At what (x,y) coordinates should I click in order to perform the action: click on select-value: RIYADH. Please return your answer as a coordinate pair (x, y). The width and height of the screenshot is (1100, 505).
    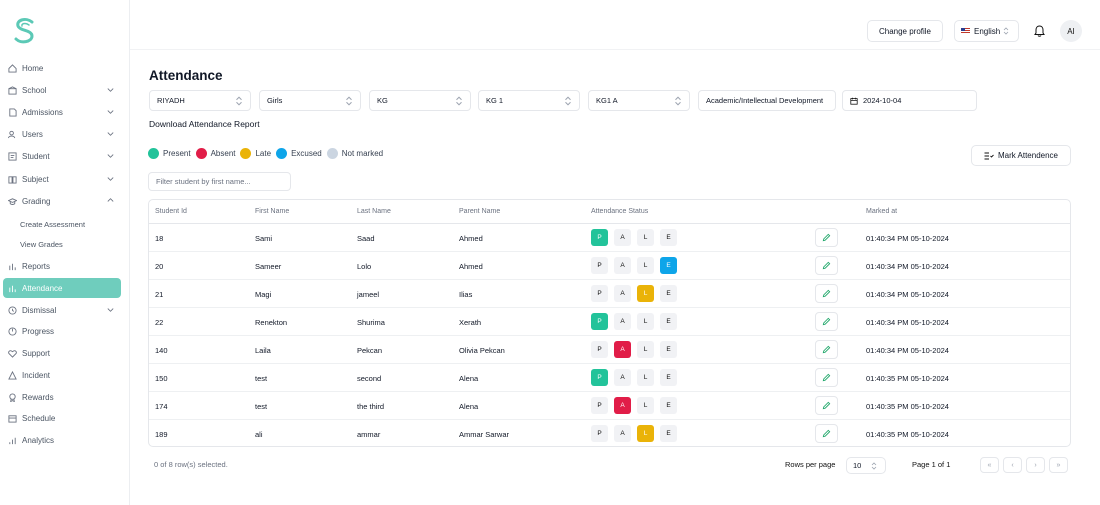
    Looking at the image, I should click on (171, 100).